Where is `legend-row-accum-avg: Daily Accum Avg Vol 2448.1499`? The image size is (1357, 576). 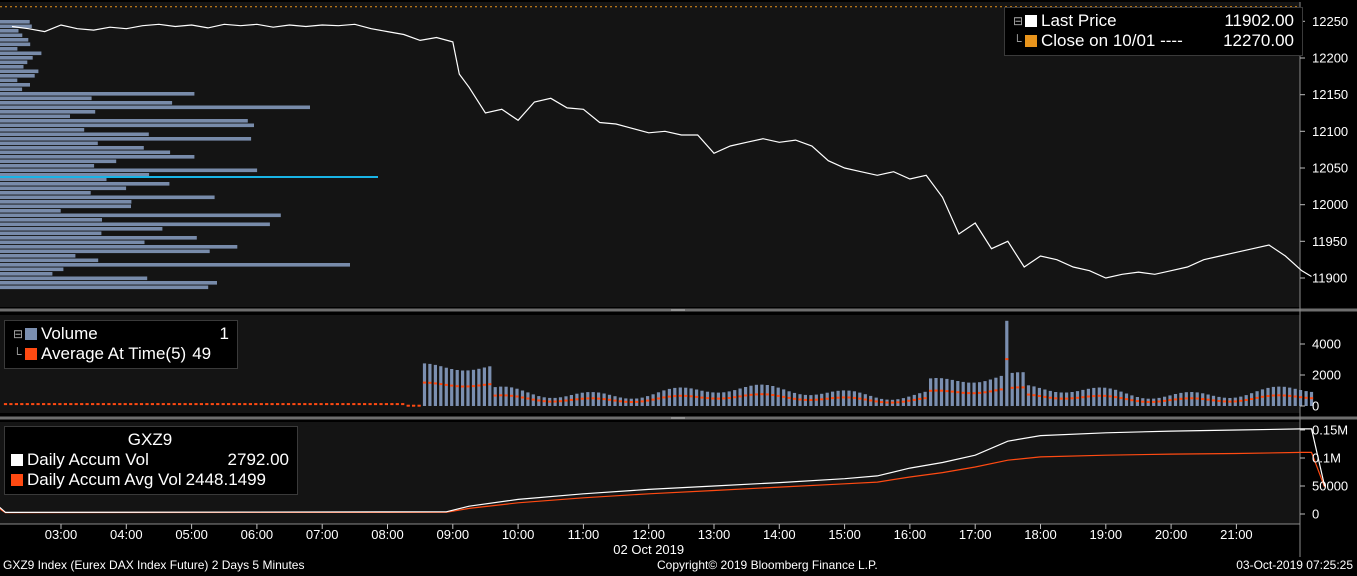
legend-row-accum-avg: Daily Accum Avg Vol 2448.1499 is located at coordinates (150, 480).